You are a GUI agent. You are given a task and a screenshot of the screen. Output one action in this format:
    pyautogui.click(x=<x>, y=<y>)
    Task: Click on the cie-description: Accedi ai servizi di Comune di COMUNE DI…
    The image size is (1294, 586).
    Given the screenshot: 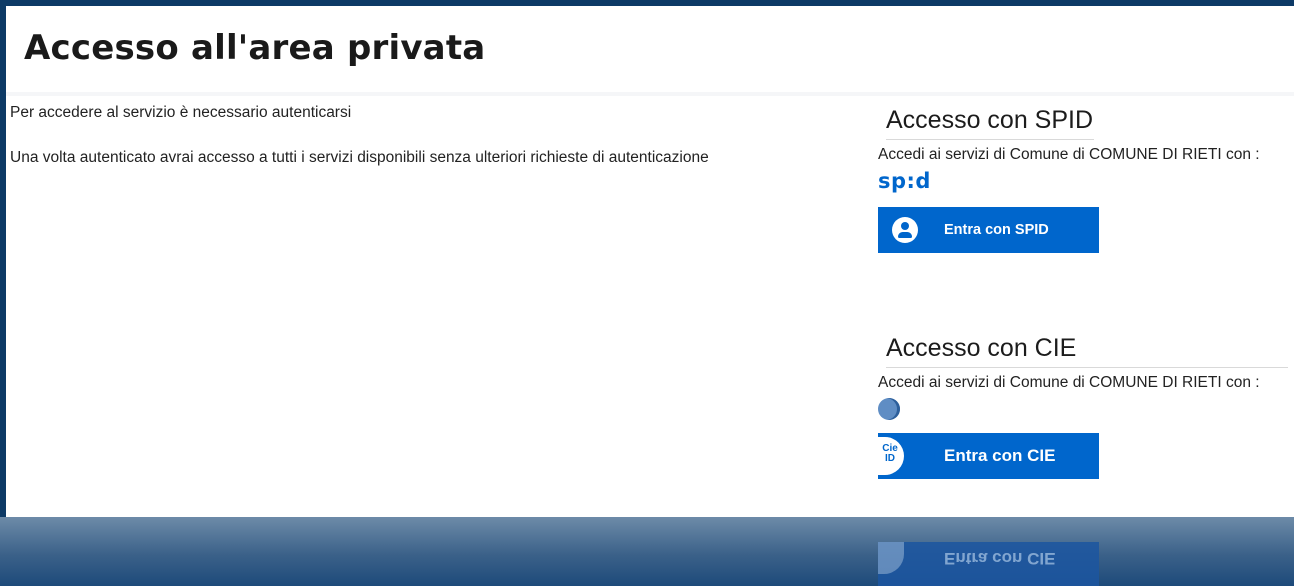 What is the action you would take?
    pyautogui.click(x=1069, y=382)
    